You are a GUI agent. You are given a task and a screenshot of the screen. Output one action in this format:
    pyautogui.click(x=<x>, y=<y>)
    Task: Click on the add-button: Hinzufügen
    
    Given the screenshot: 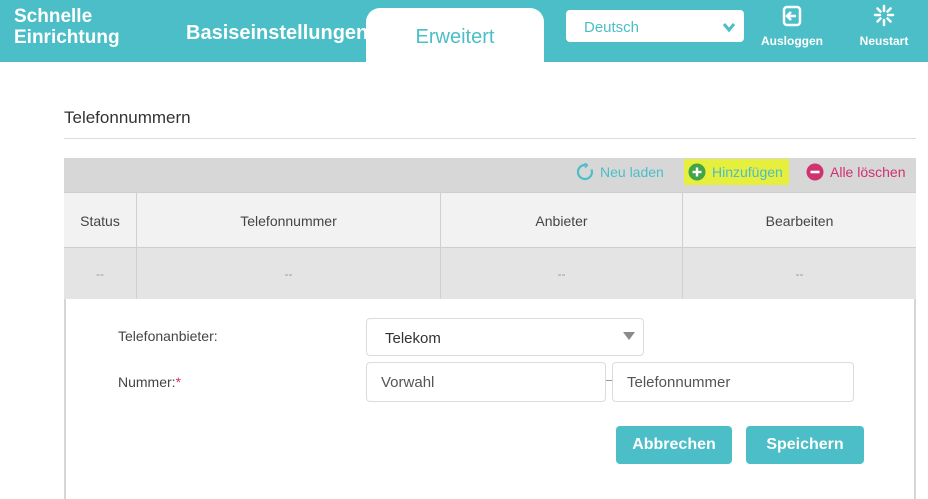 What is the action you would take?
    pyautogui.click(x=736, y=172)
    